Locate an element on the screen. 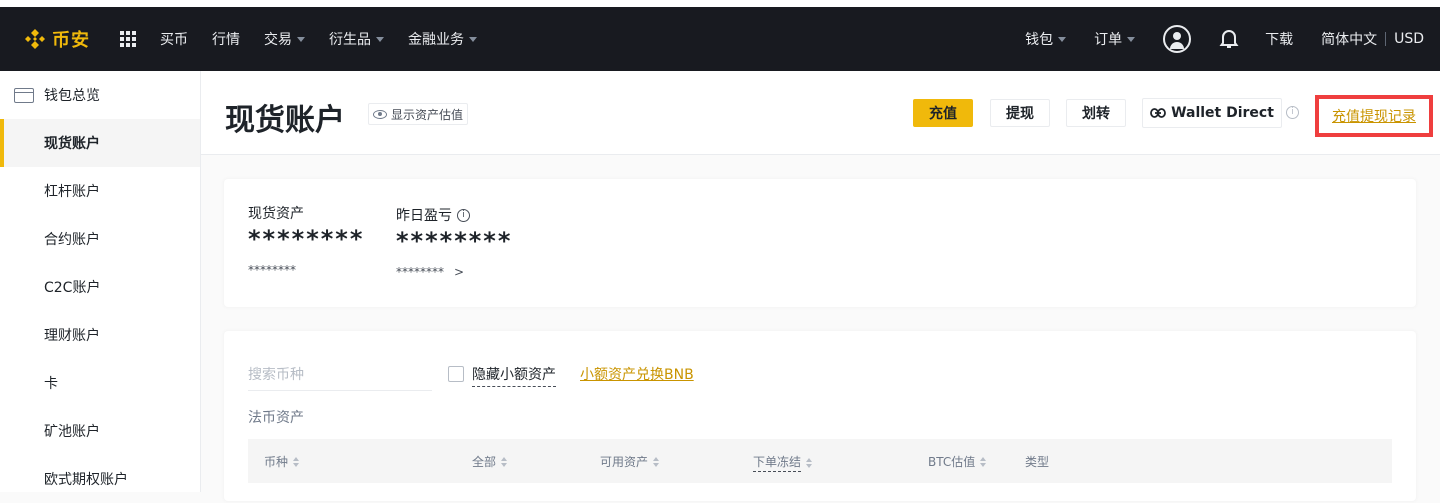  sidebar-item-options: 欧式期权账户 is located at coordinates (100, 479).